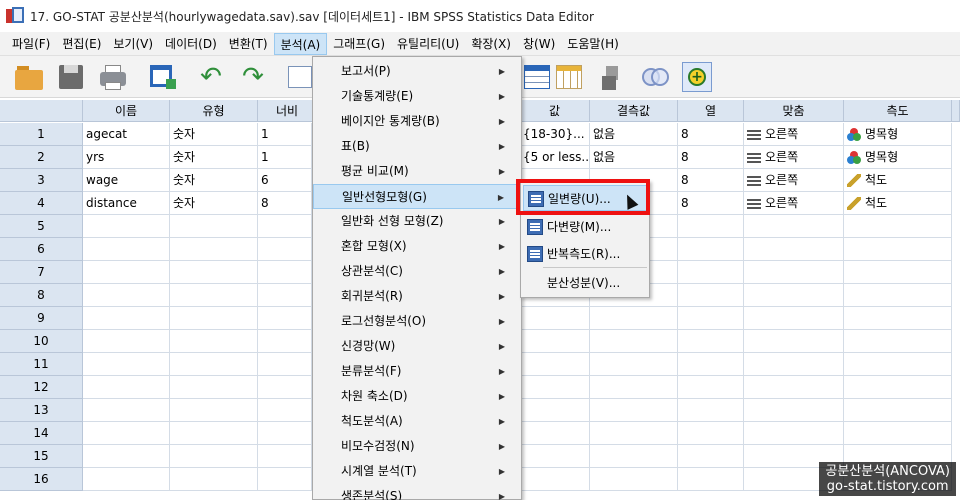 The width and height of the screenshot is (960, 500). I want to click on cell-measure: 척도, so click(898, 203).